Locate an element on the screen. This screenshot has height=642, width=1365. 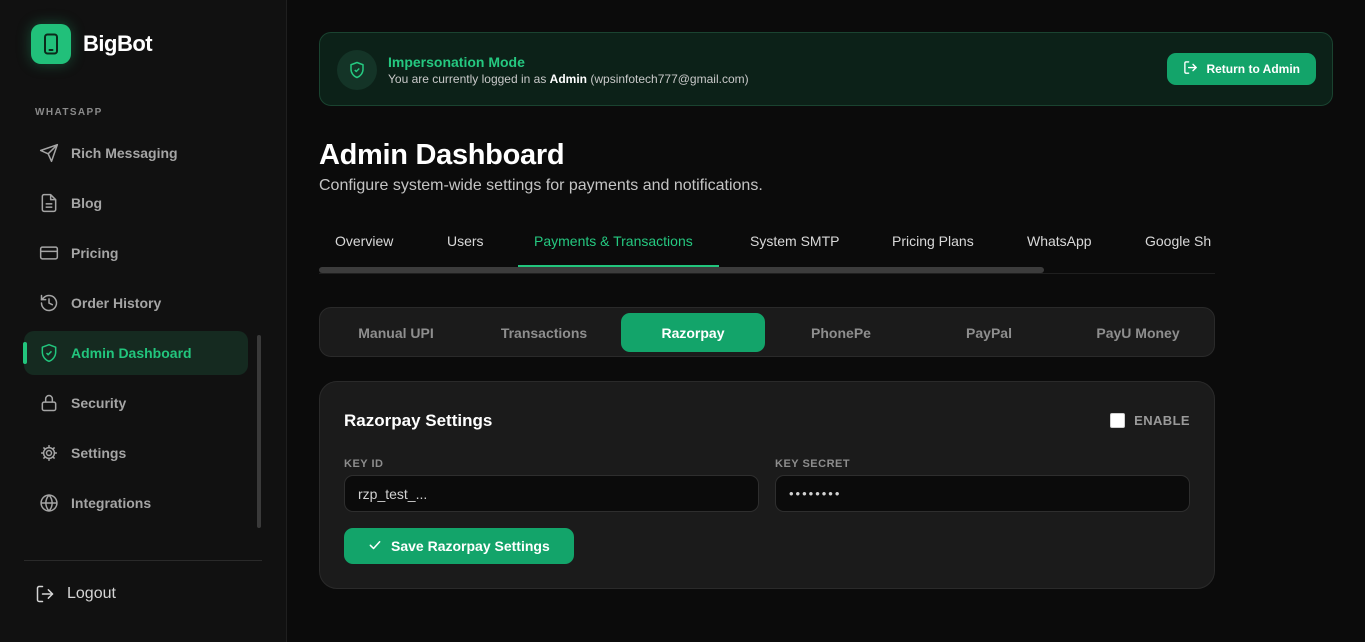
tab-payments-transactions: Payments & Transactions is located at coordinates (613, 241).